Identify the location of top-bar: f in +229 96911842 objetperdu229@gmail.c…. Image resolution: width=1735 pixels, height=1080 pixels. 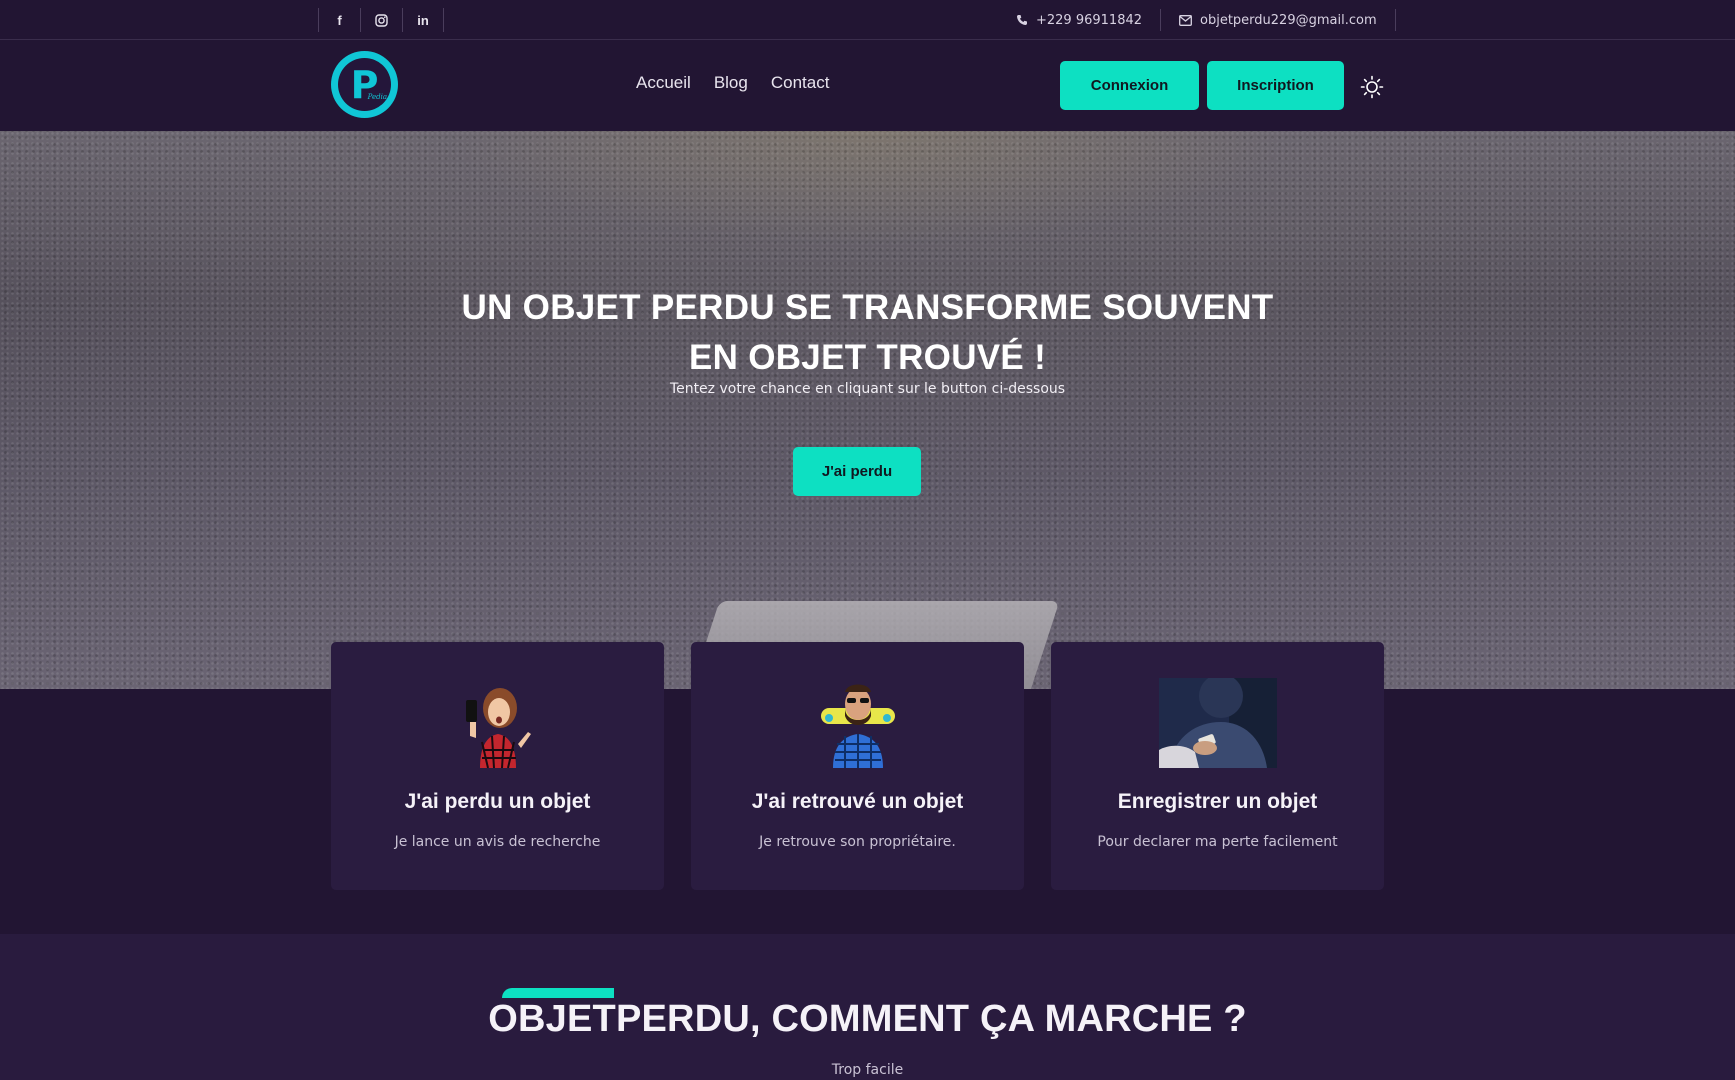
(867, 20).